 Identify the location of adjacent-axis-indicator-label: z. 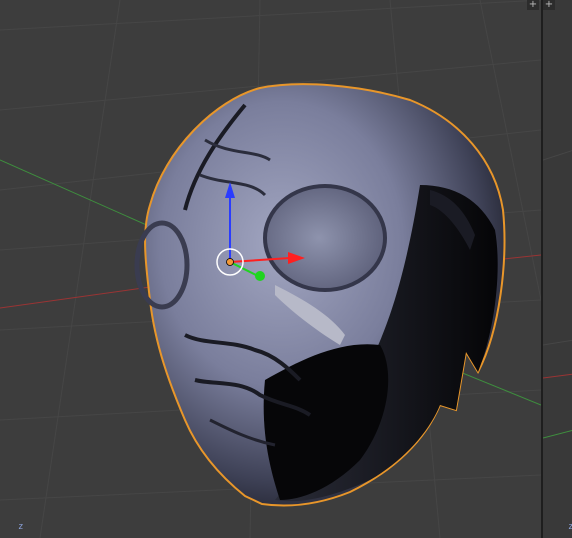
(570, 527).